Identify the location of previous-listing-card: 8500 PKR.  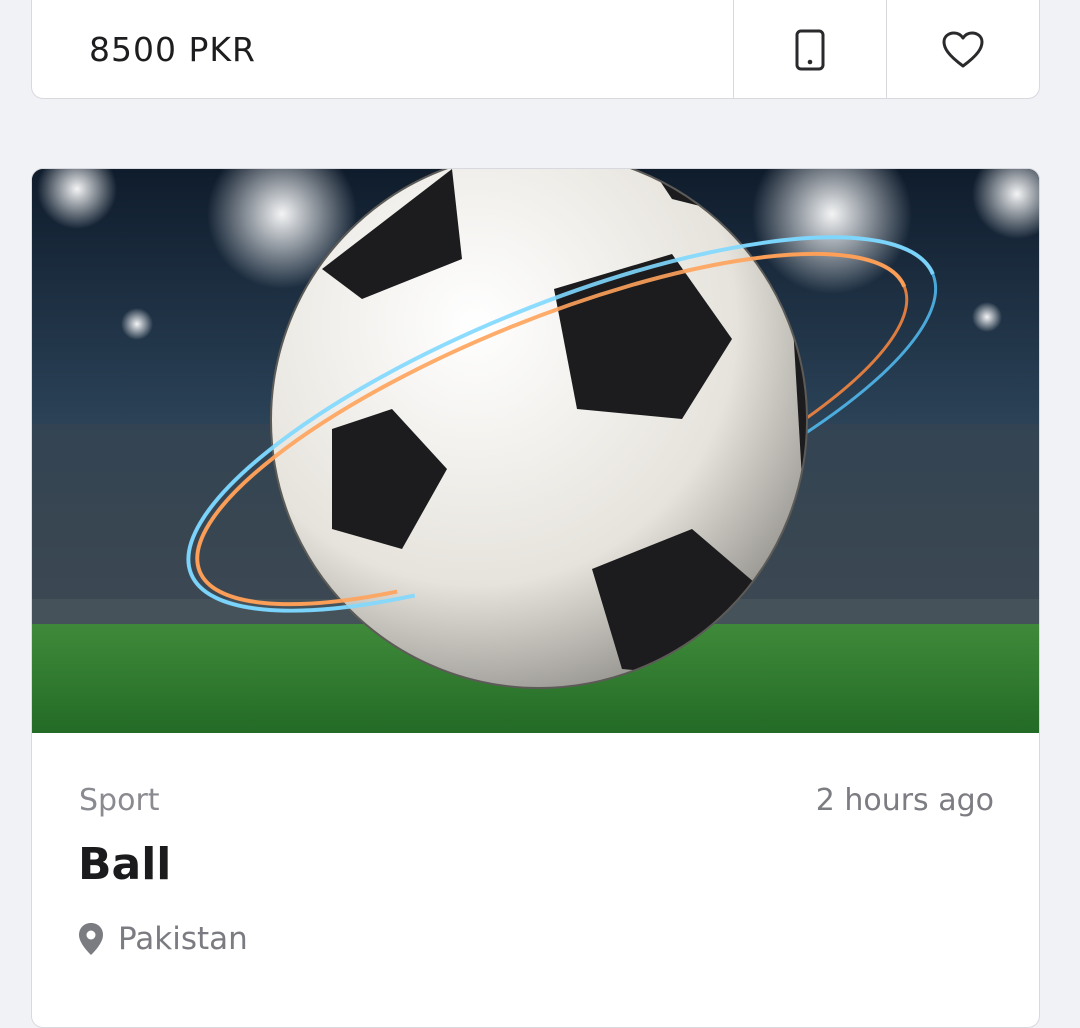
(535, 49).